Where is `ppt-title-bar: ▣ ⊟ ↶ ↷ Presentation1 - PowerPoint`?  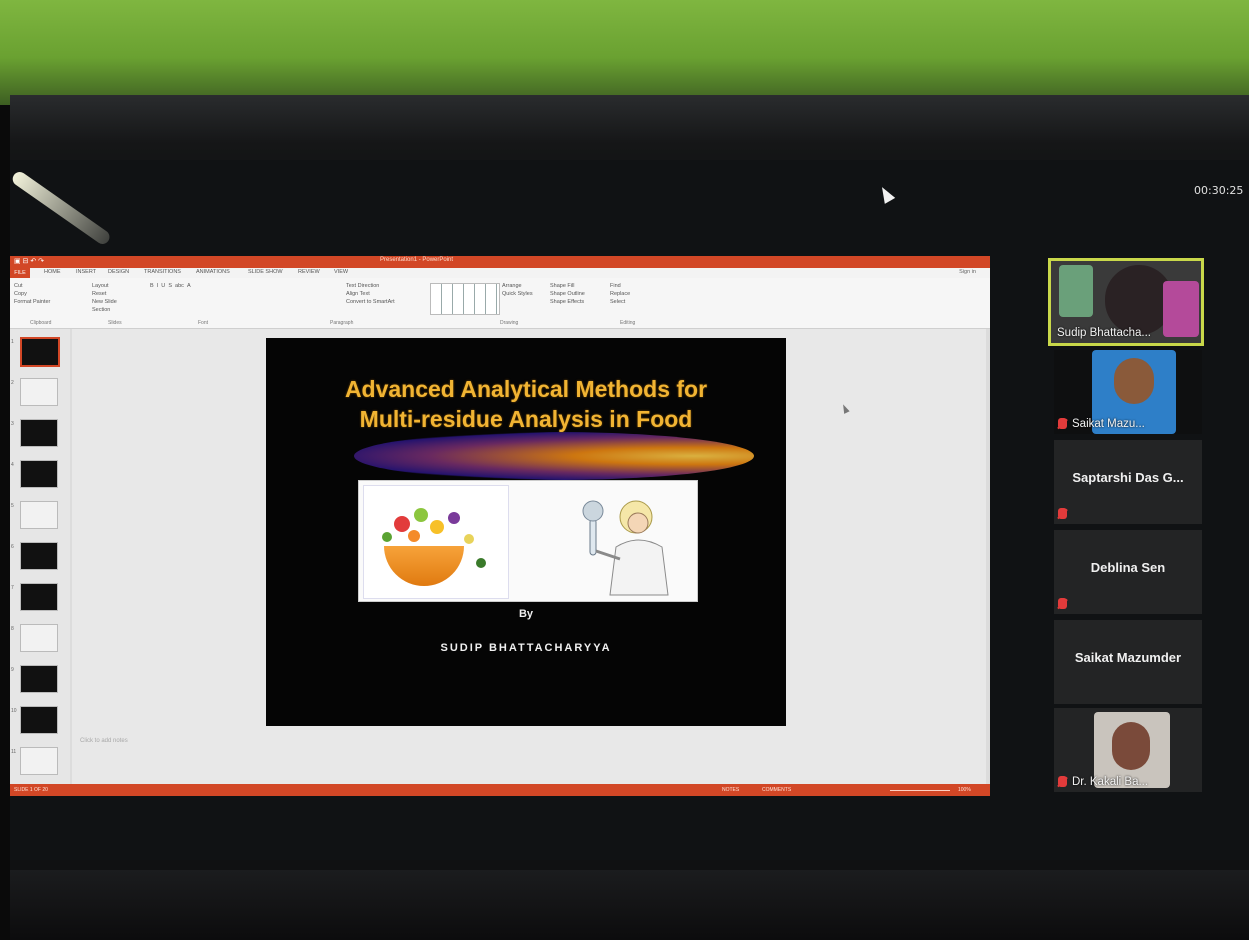
ppt-title-bar: ▣ ⊟ ↶ ↷ Presentation1 - PowerPoint is located at coordinates (500, 262).